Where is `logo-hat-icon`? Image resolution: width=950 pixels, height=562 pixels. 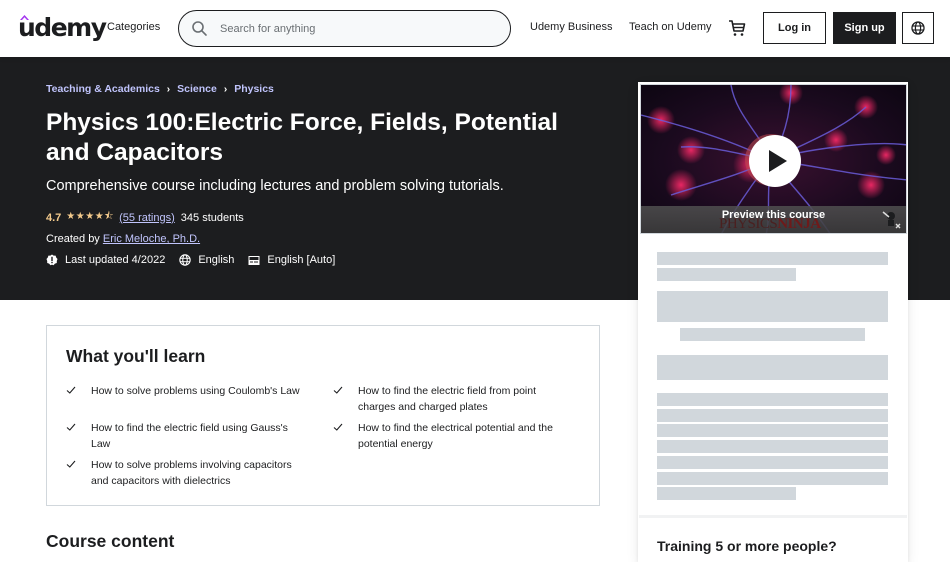
logo-hat-icon is located at coordinates (24, 17).